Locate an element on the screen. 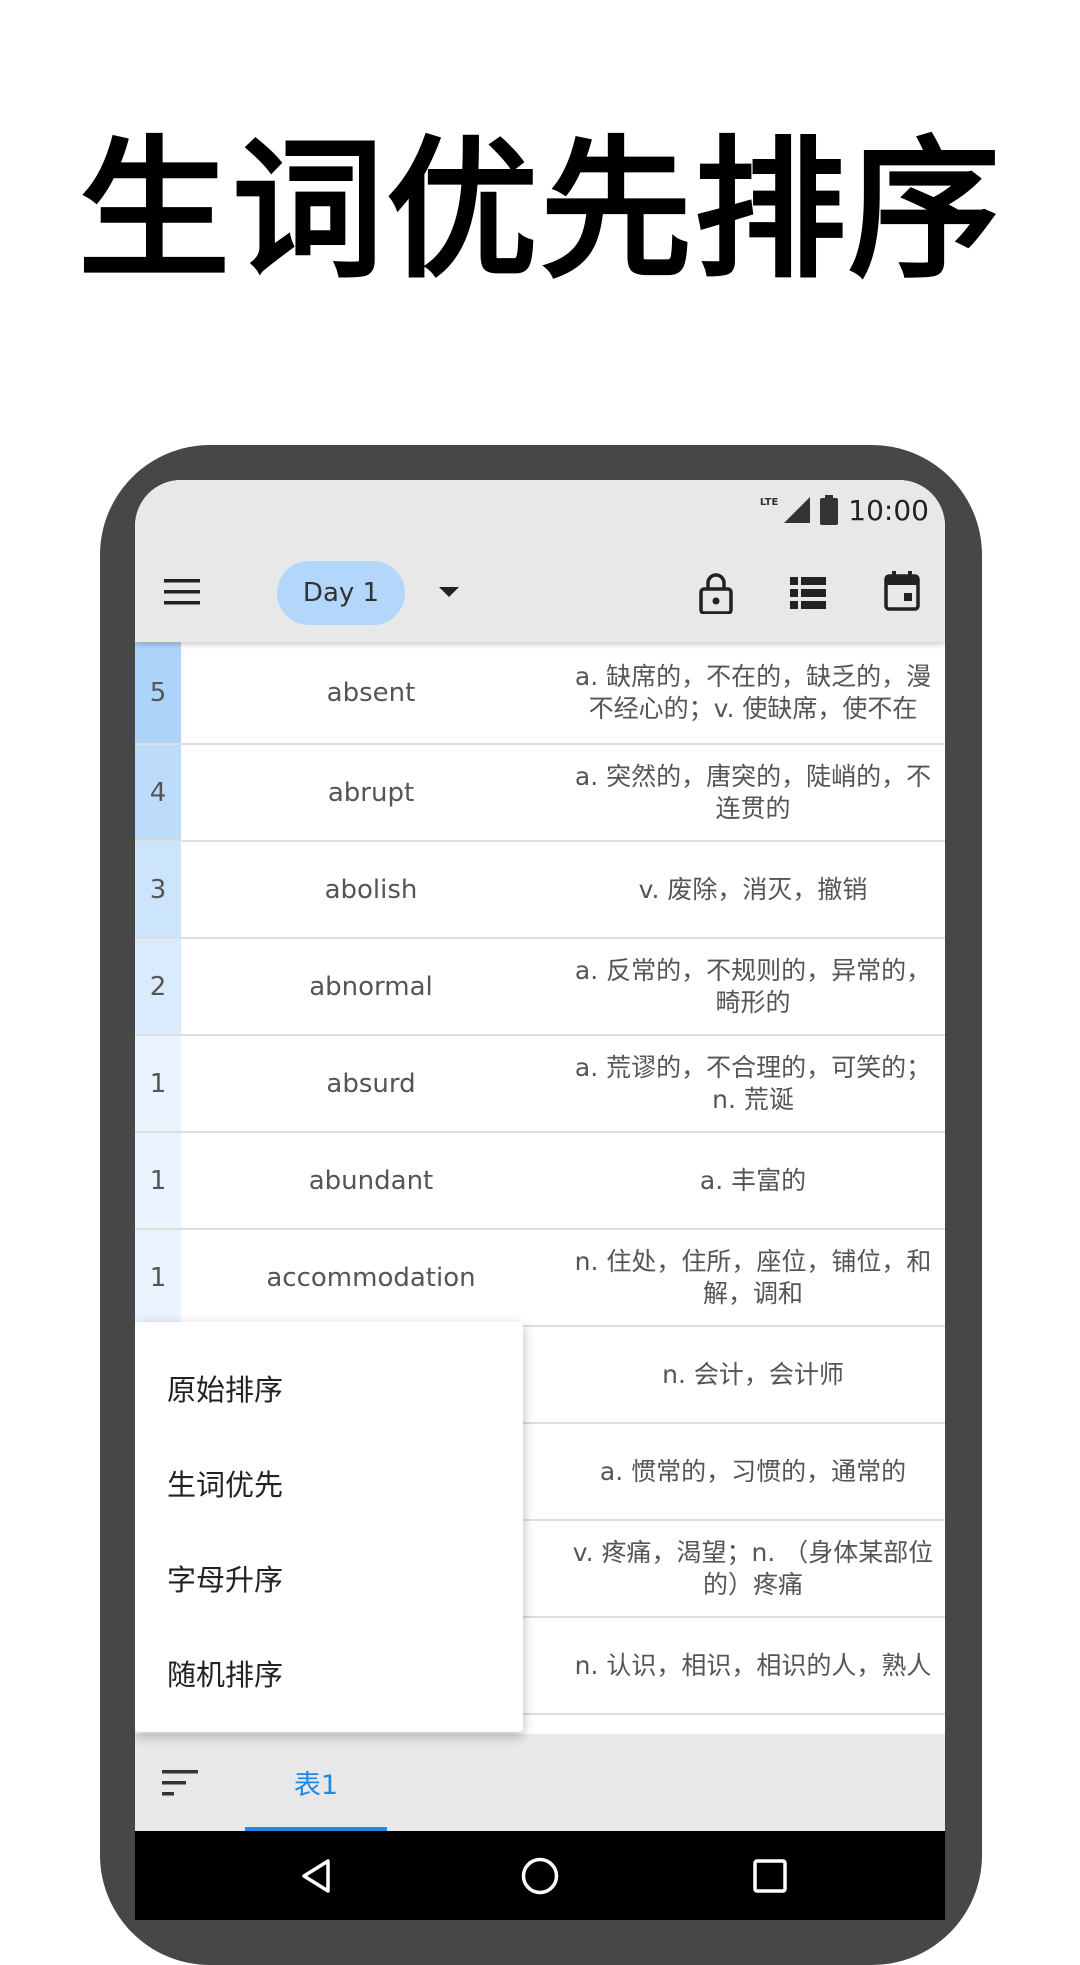 This screenshot has height=1965, width=1080. table-row: 1 accommodation n. 住处，住所，座位，铺位，和解，调和 is located at coordinates (540, 1278).